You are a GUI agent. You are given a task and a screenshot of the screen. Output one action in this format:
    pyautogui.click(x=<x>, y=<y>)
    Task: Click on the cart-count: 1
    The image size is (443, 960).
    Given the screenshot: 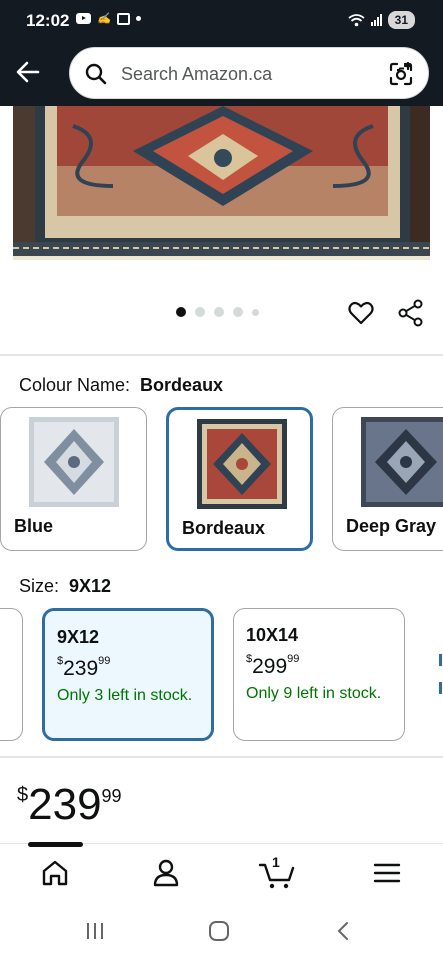 What is the action you would take?
    pyautogui.click(x=276, y=862)
    